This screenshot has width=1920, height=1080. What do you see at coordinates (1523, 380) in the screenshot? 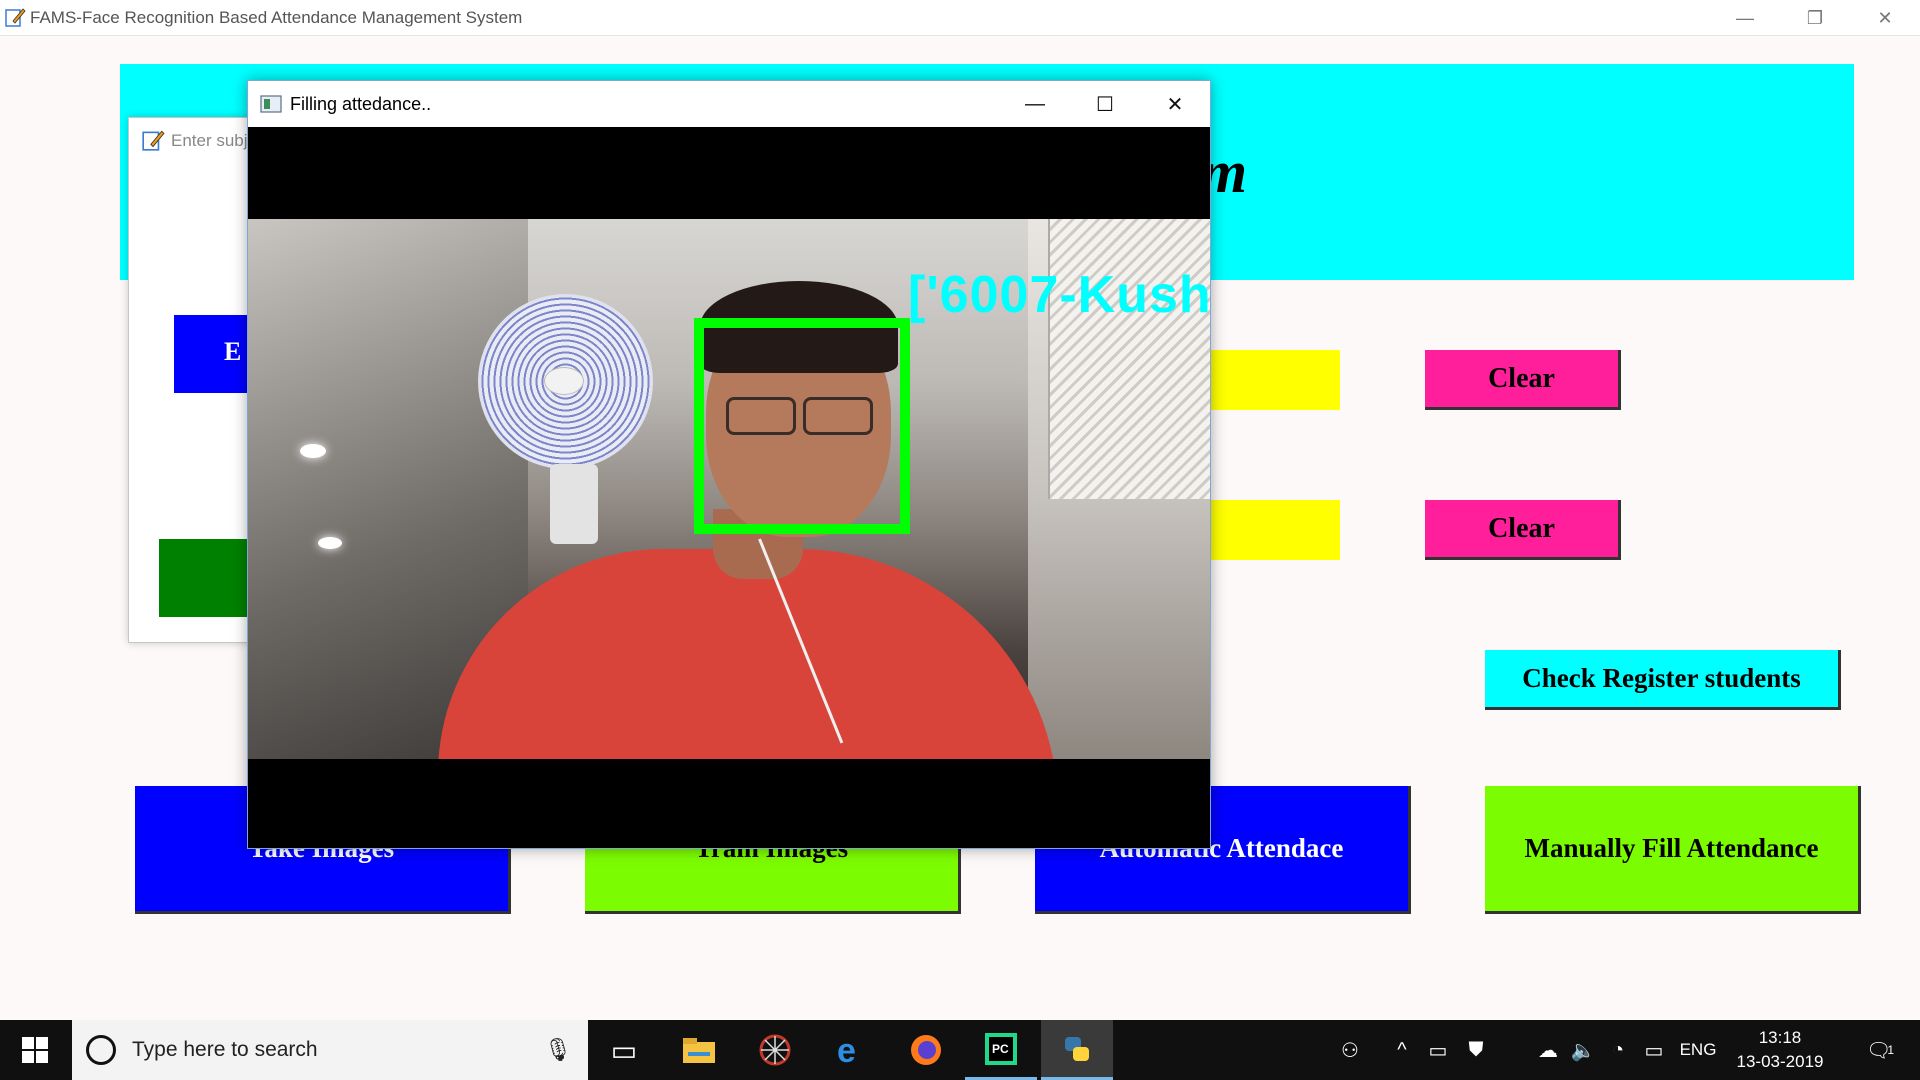
I see `clear-enrollment-button: Clear` at bounding box center [1523, 380].